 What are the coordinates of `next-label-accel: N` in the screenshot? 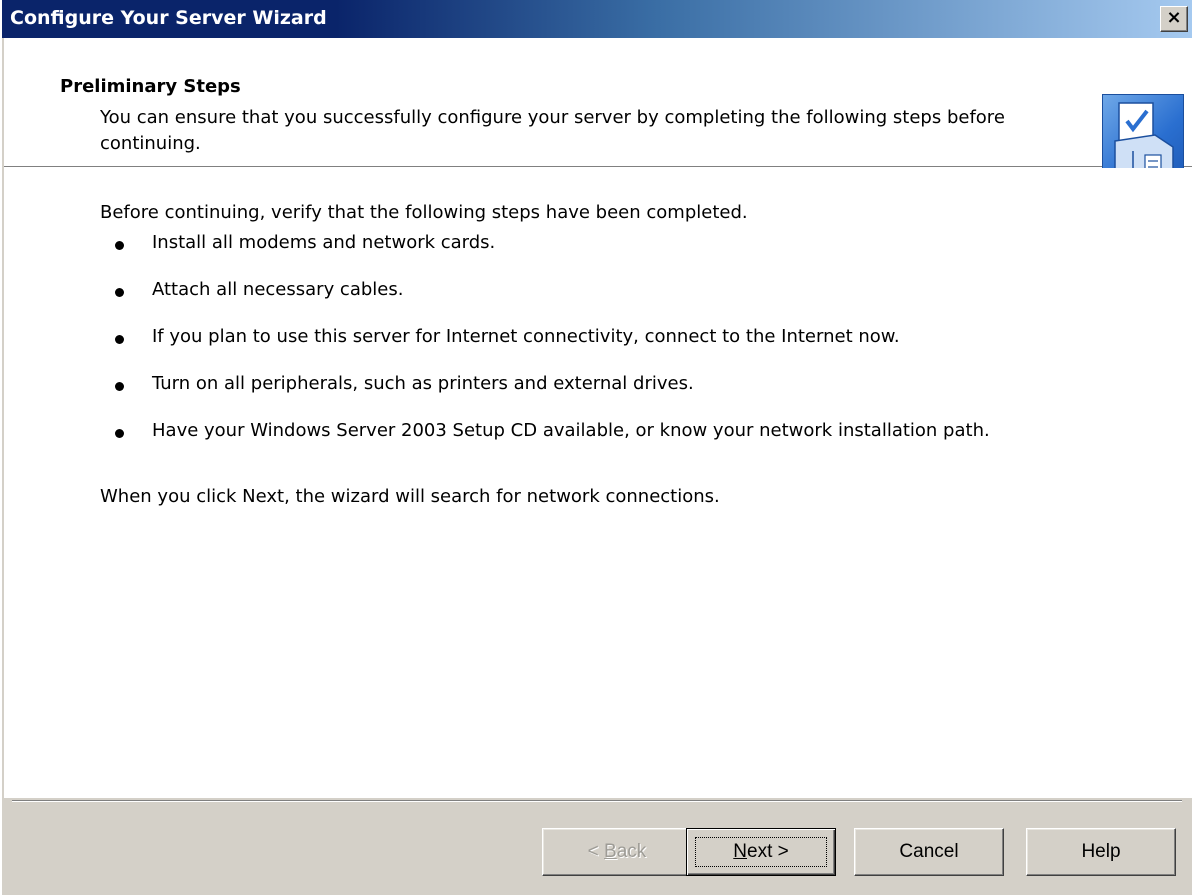 It's located at (740, 851).